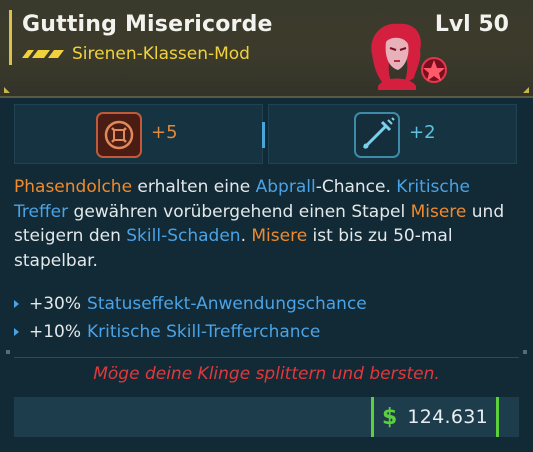 The image size is (533, 452). What do you see at coordinates (7, 90) in the screenshot?
I see `header-corner-left` at bounding box center [7, 90].